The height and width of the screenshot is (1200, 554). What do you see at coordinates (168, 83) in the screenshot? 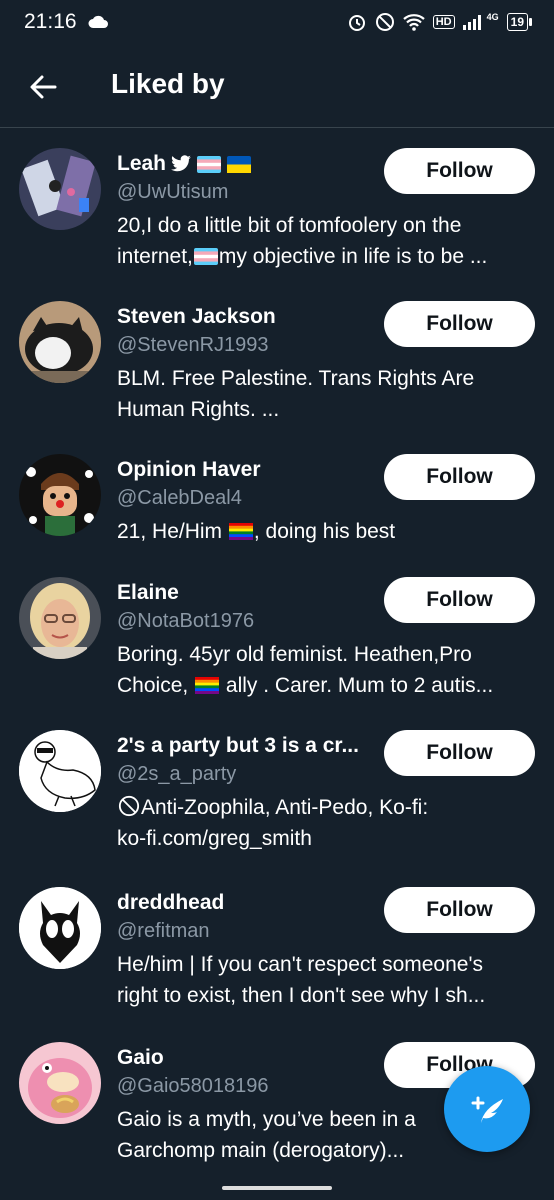
I see `page-title: Liked by` at bounding box center [168, 83].